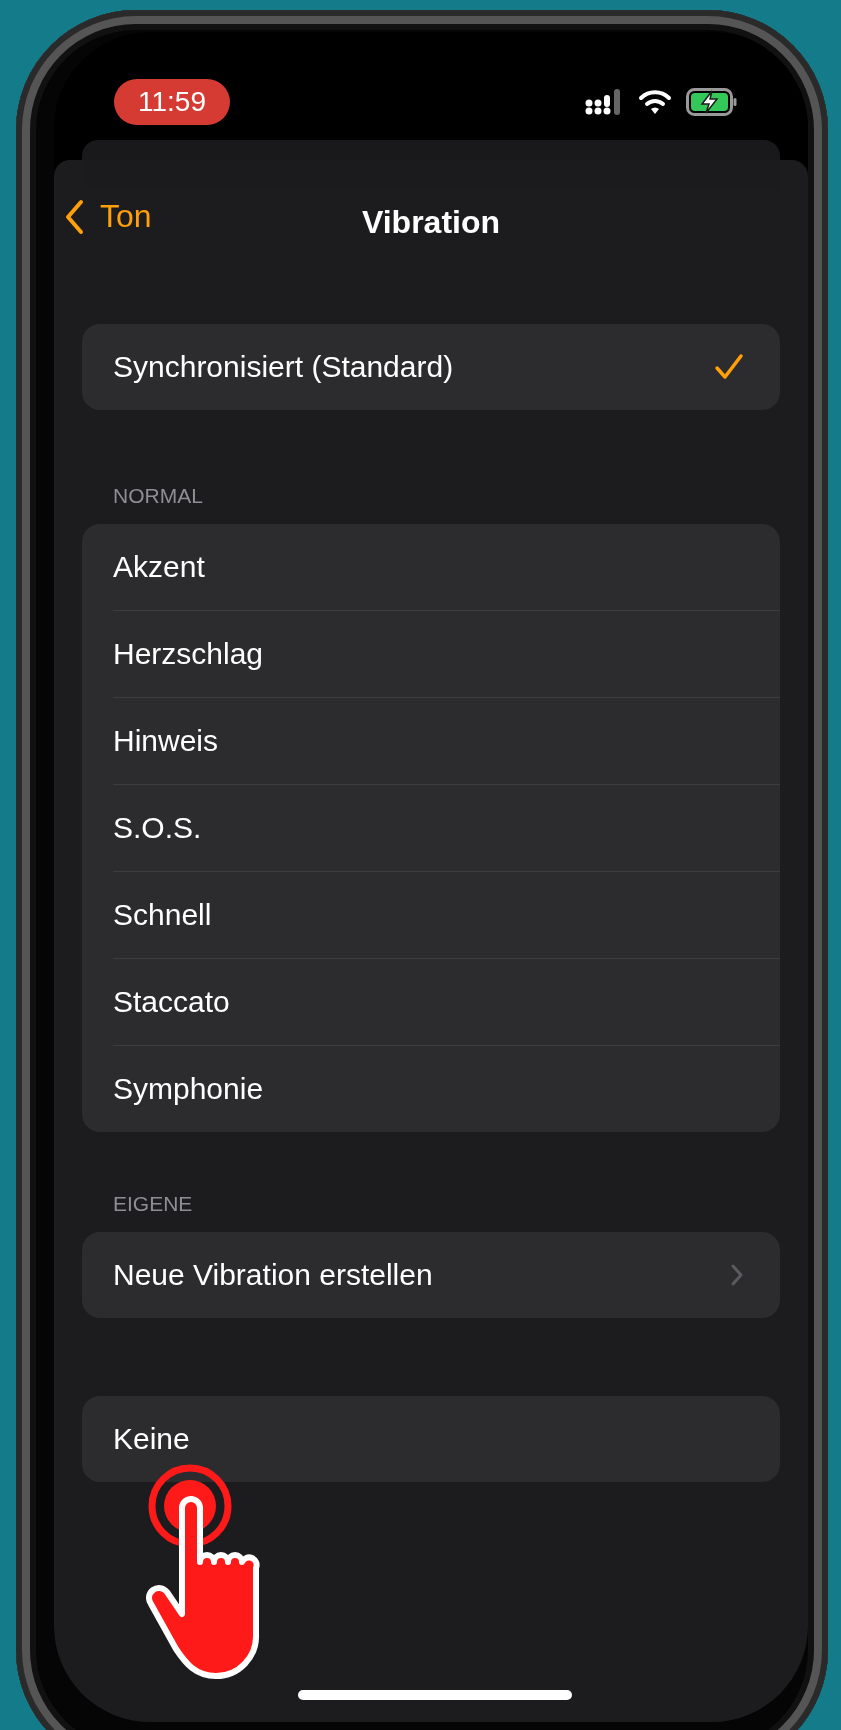  Describe the element at coordinates (188, 1089) in the screenshot. I see `item-label: Symphonie` at that location.